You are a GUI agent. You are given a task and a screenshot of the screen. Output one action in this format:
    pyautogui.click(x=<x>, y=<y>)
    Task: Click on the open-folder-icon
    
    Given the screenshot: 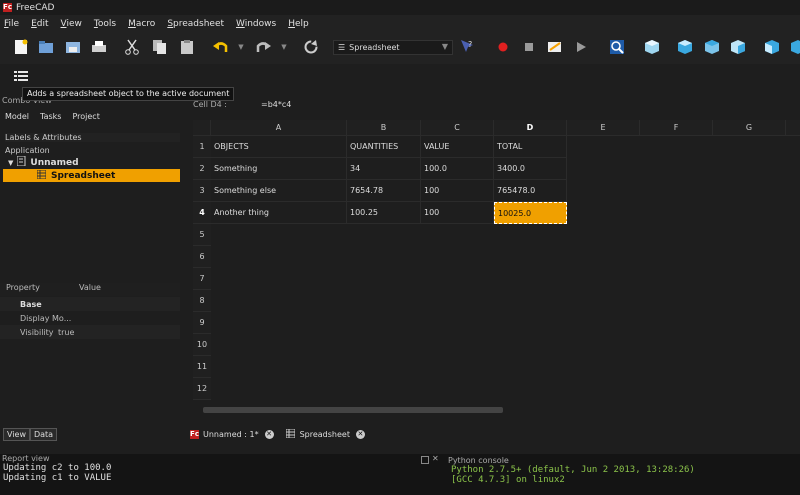 What is the action you would take?
    pyautogui.click(x=46, y=47)
    